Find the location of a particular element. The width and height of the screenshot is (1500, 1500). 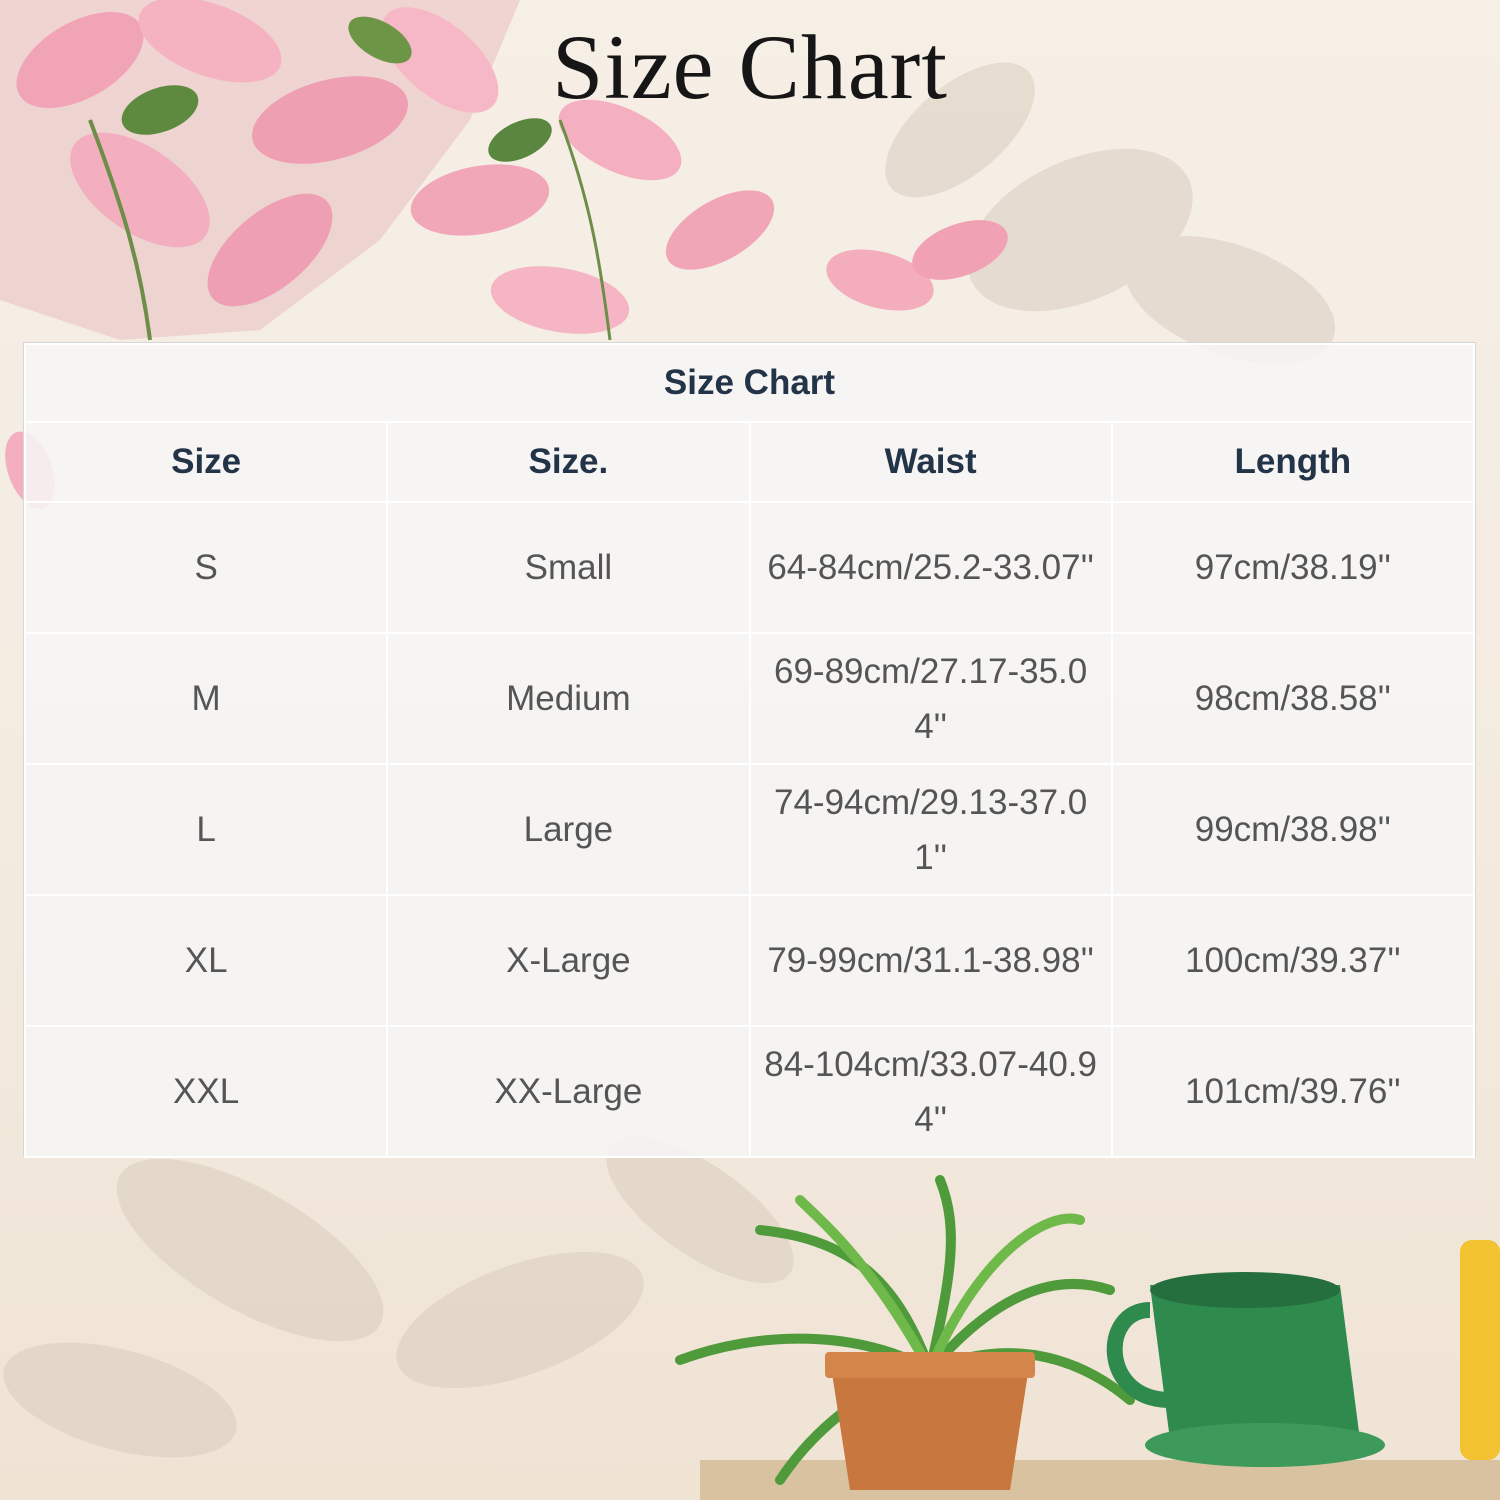

table-caption: Size Chart is located at coordinates (749, 383).